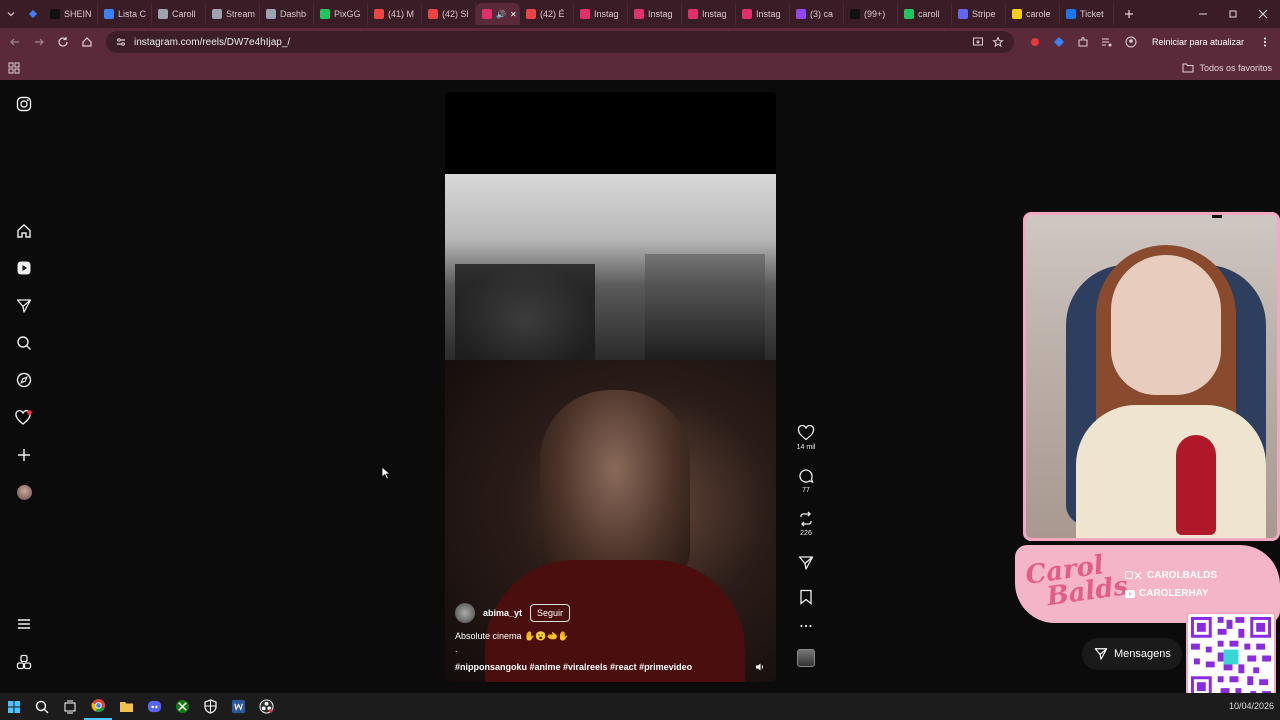 This screenshot has height=720, width=1280. Describe the element at coordinates (1233, 14) in the screenshot. I see `restore-button` at that location.